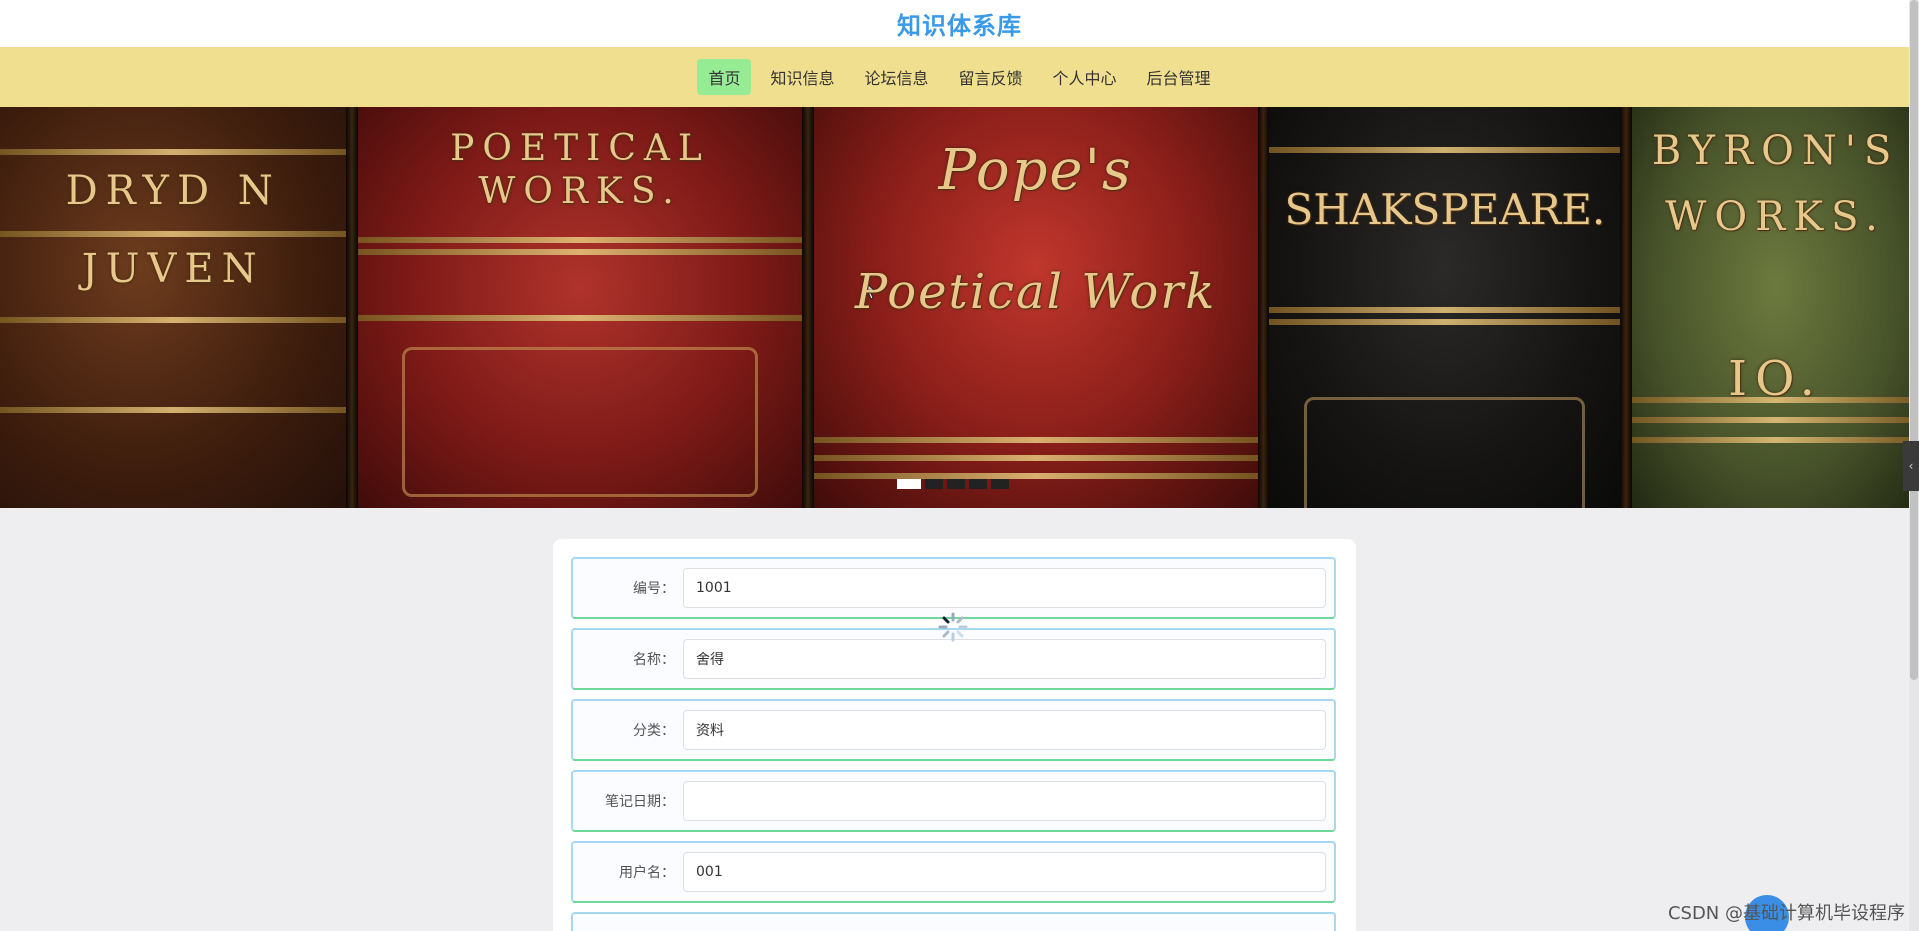 The width and height of the screenshot is (1919, 931). I want to click on username-label: 用户名：, so click(647, 873).